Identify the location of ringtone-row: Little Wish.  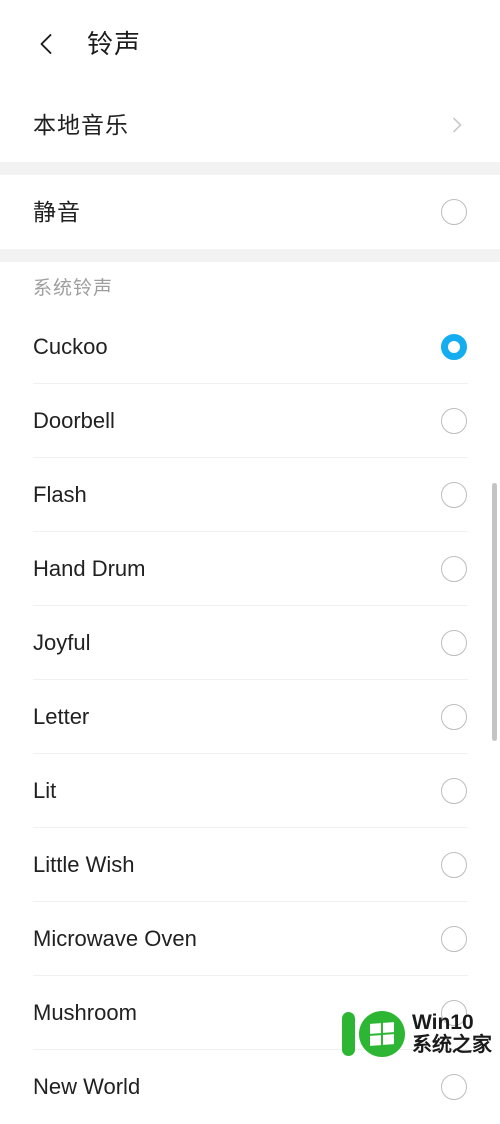
(250, 865).